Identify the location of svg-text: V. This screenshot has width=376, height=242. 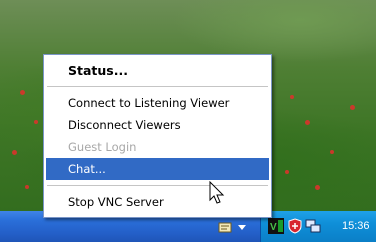
(273, 227).